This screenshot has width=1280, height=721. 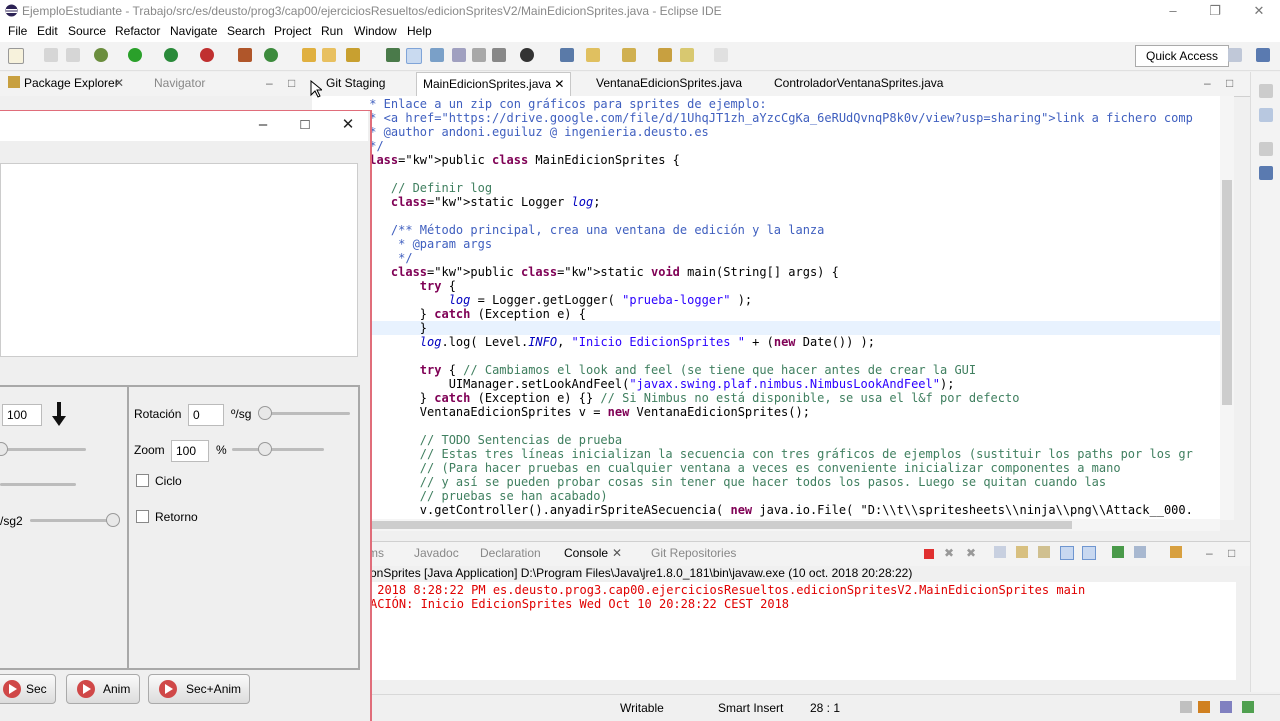 I want to click on remove-launch-icon: ✖, so click(x=949, y=553).